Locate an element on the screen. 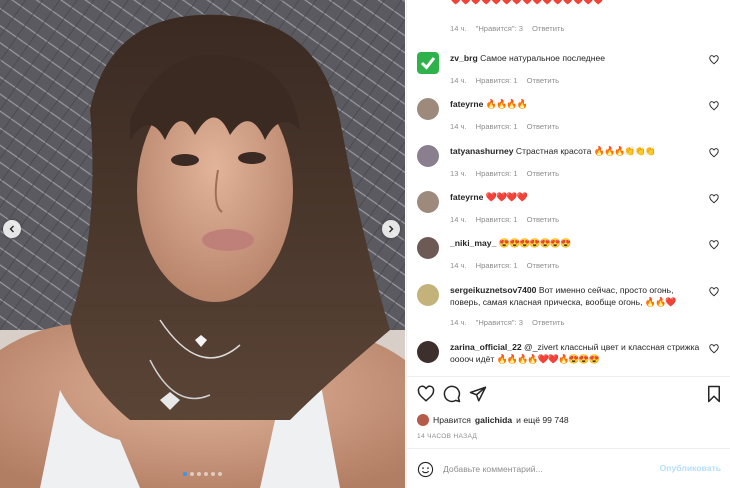 Image resolution: width=730 pixels, height=488 pixels. comment-text: tatyanashurney Страстная красота 🔥🔥🔥👏👏👏 is located at coordinates (577, 151).